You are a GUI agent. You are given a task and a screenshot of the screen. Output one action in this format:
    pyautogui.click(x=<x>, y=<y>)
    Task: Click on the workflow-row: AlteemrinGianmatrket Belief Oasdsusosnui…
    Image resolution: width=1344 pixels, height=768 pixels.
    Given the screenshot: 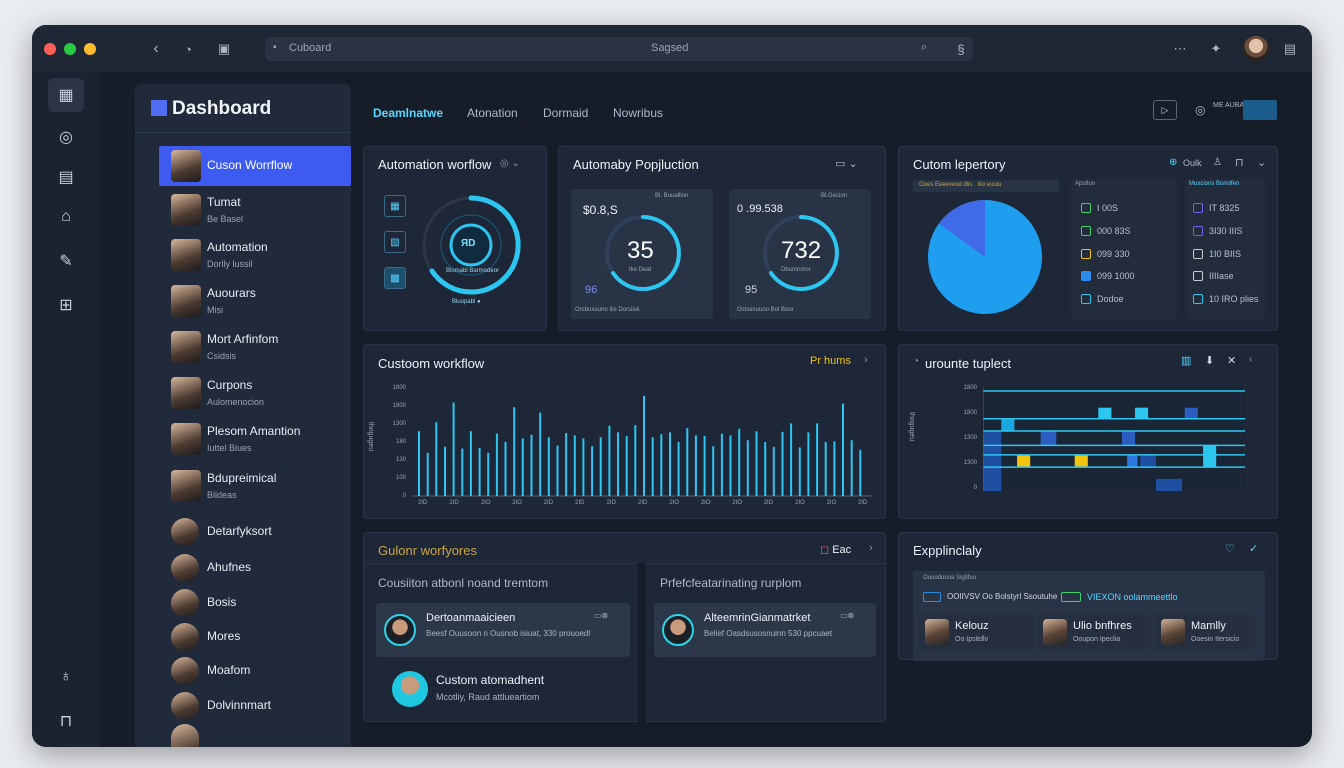 What is the action you would take?
    pyautogui.click(x=765, y=630)
    